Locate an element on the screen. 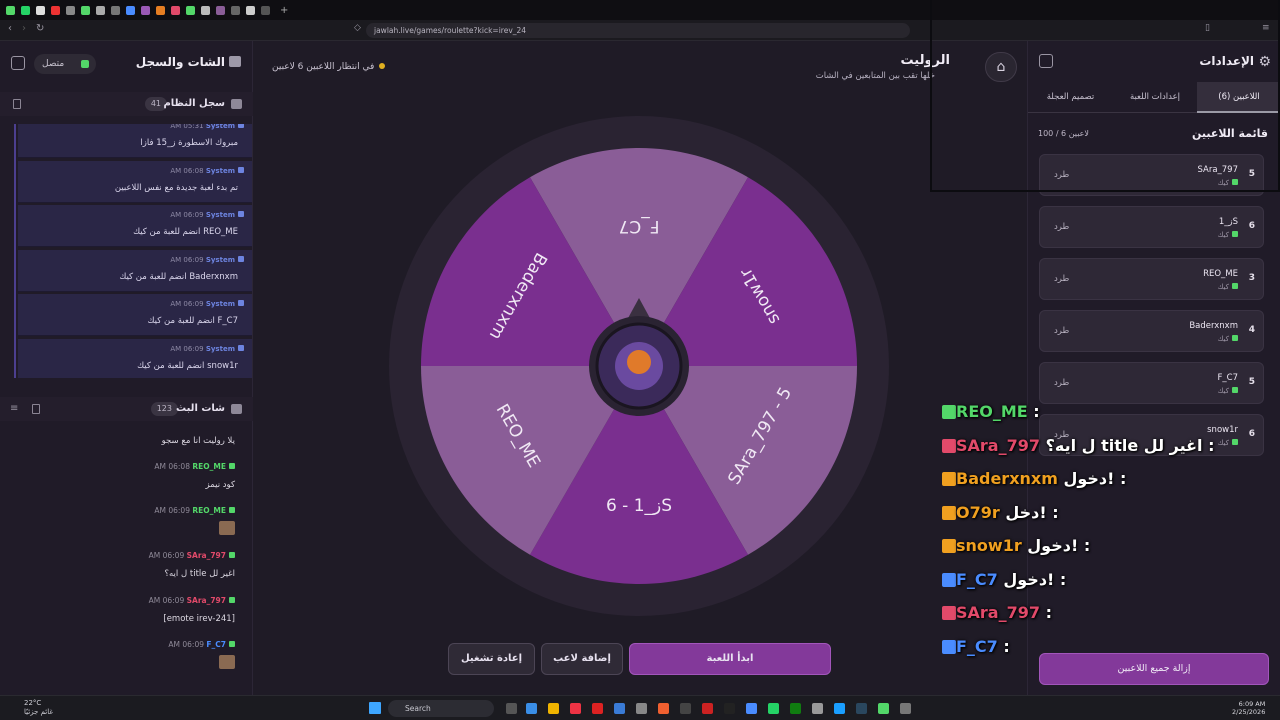 Image resolution: width=1280 pixels, height=720 pixels. whatsapp-icon is located at coordinates (773, 708).